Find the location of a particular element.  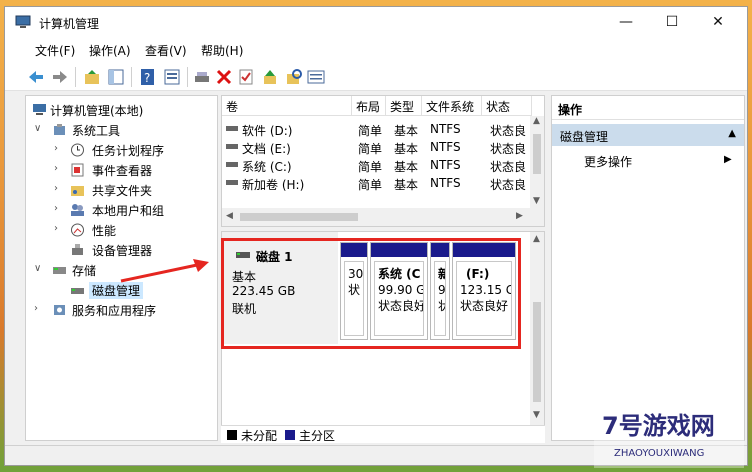

tools-icon is located at coordinates (59, 129).